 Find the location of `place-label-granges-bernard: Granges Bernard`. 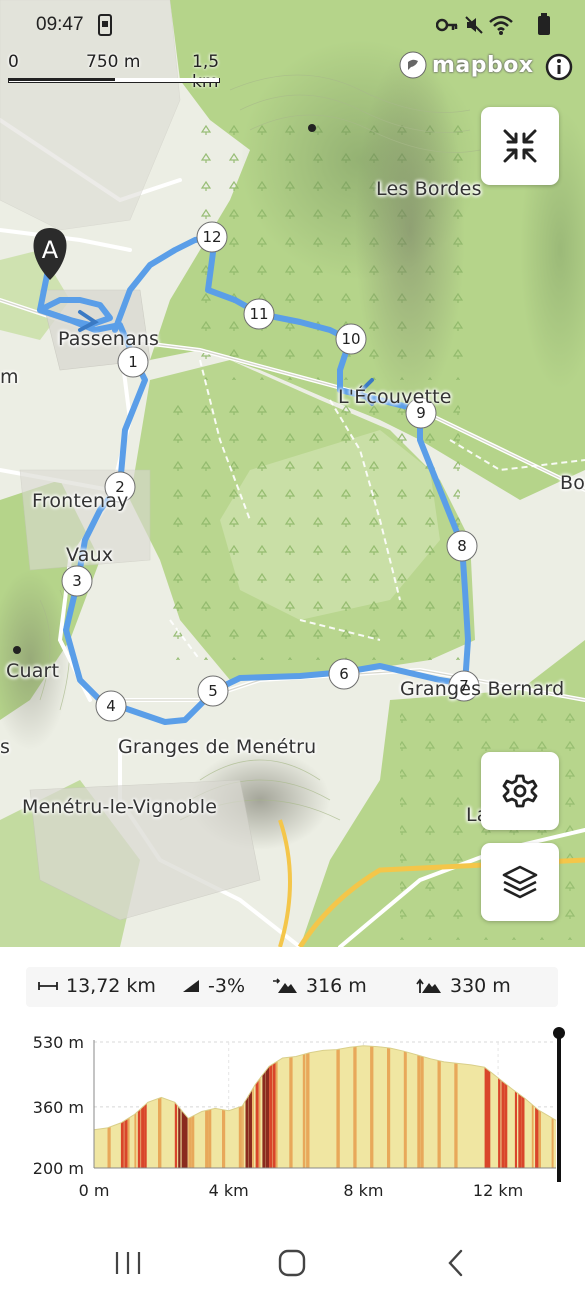

place-label-granges-bernard: Granges Bernard is located at coordinates (482, 689).